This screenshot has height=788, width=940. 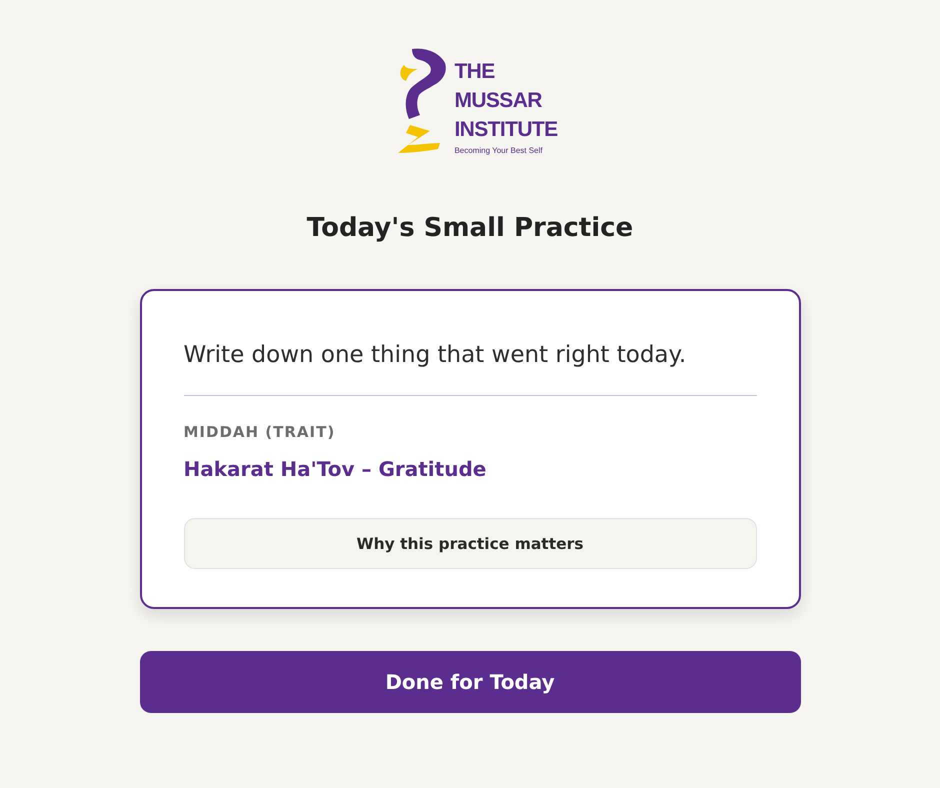 What do you see at coordinates (470, 543) in the screenshot?
I see `why-this-matters-button: Why this practice matters` at bounding box center [470, 543].